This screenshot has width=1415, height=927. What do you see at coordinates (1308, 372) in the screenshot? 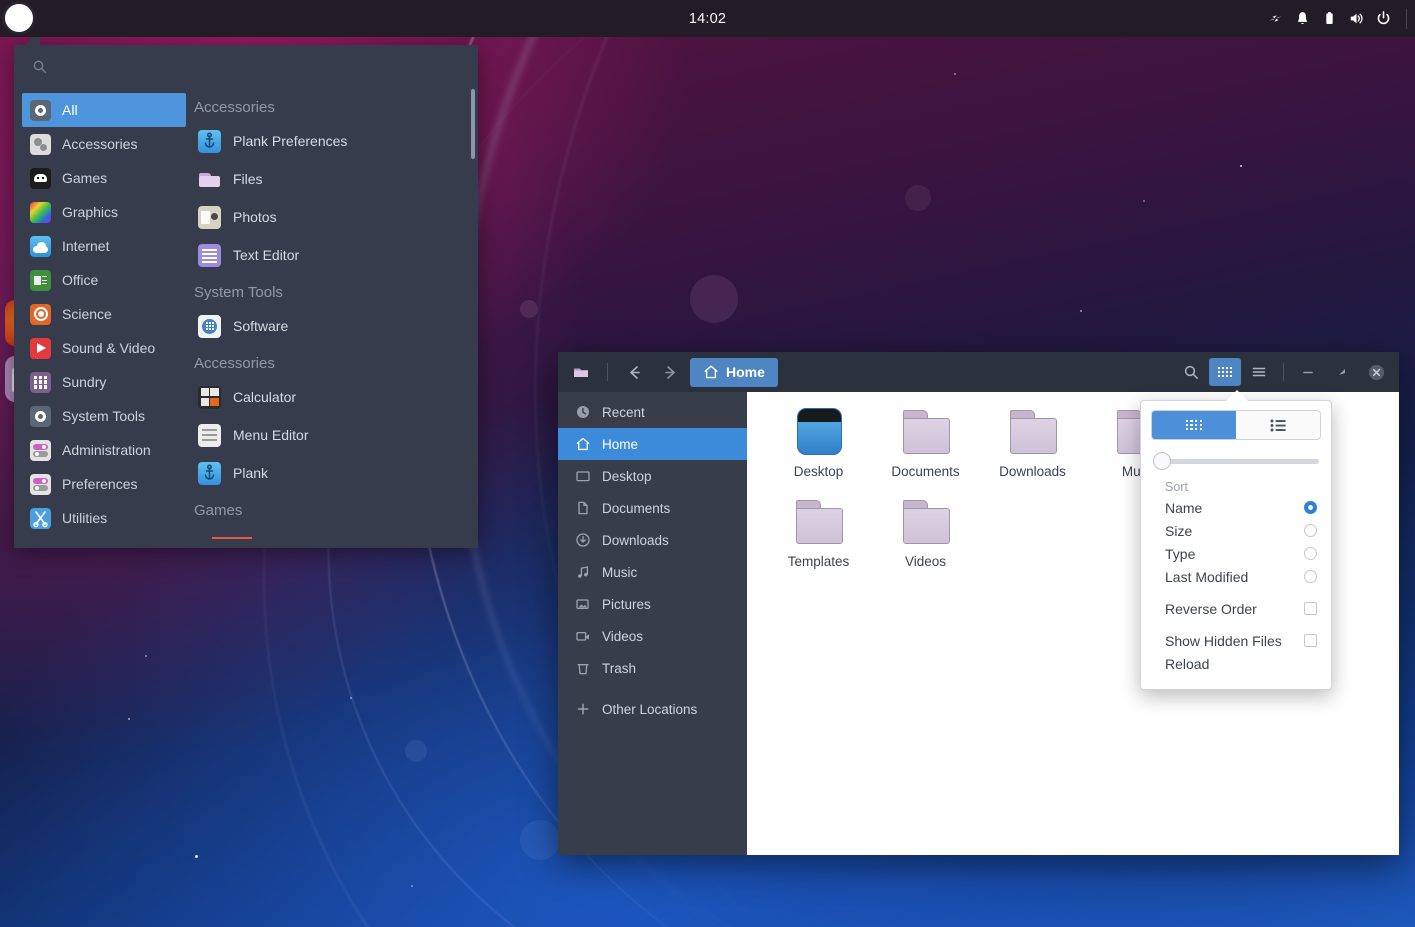
I see `minimize-button` at bounding box center [1308, 372].